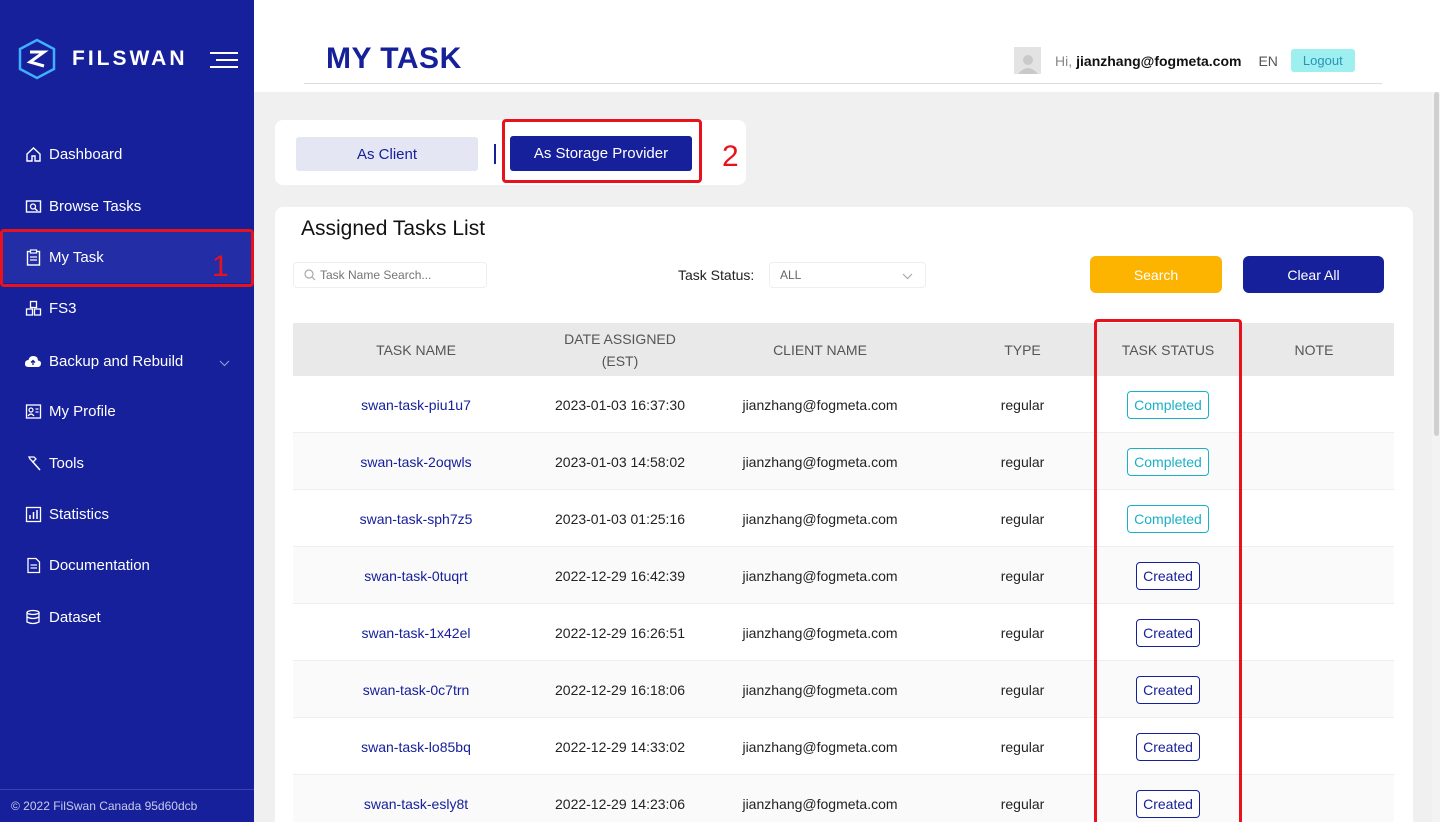 The height and width of the screenshot is (822, 1440). What do you see at coordinates (620, 404) in the screenshot?
I see `date-assigned: 2023-01-03 16:37:30` at bounding box center [620, 404].